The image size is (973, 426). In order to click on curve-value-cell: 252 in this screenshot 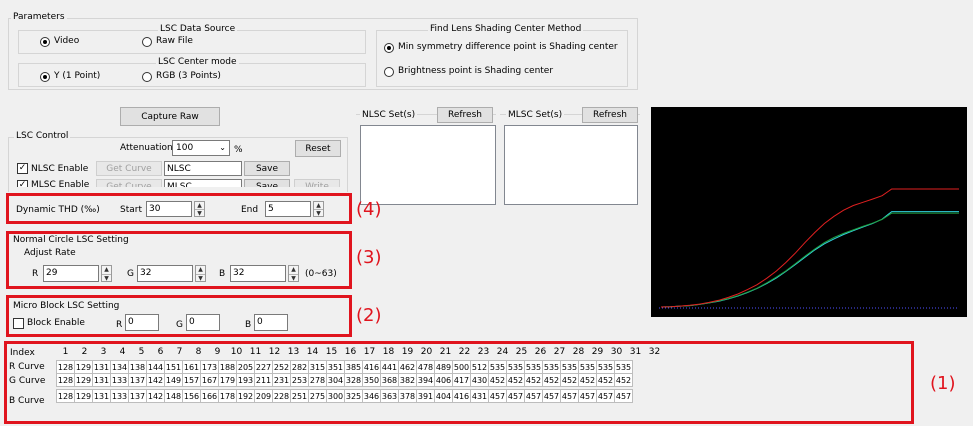, I will do `click(281, 367)`.